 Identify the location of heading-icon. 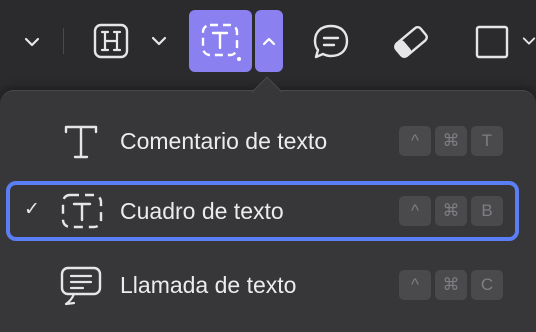
(111, 41).